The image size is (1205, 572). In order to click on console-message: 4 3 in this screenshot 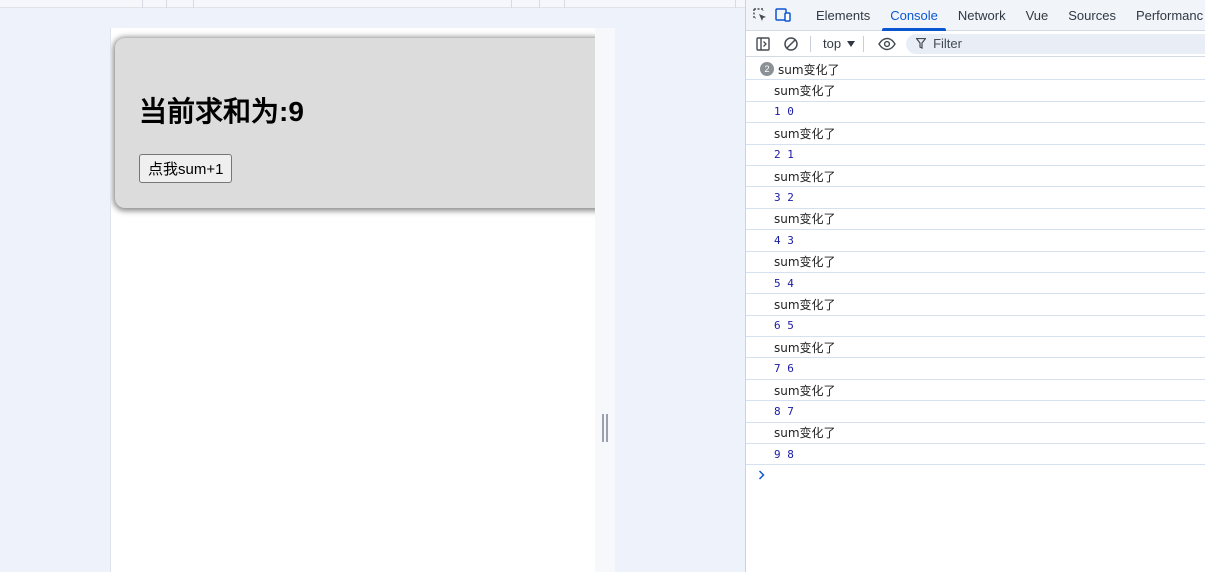, I will do `click(784, 240)`.